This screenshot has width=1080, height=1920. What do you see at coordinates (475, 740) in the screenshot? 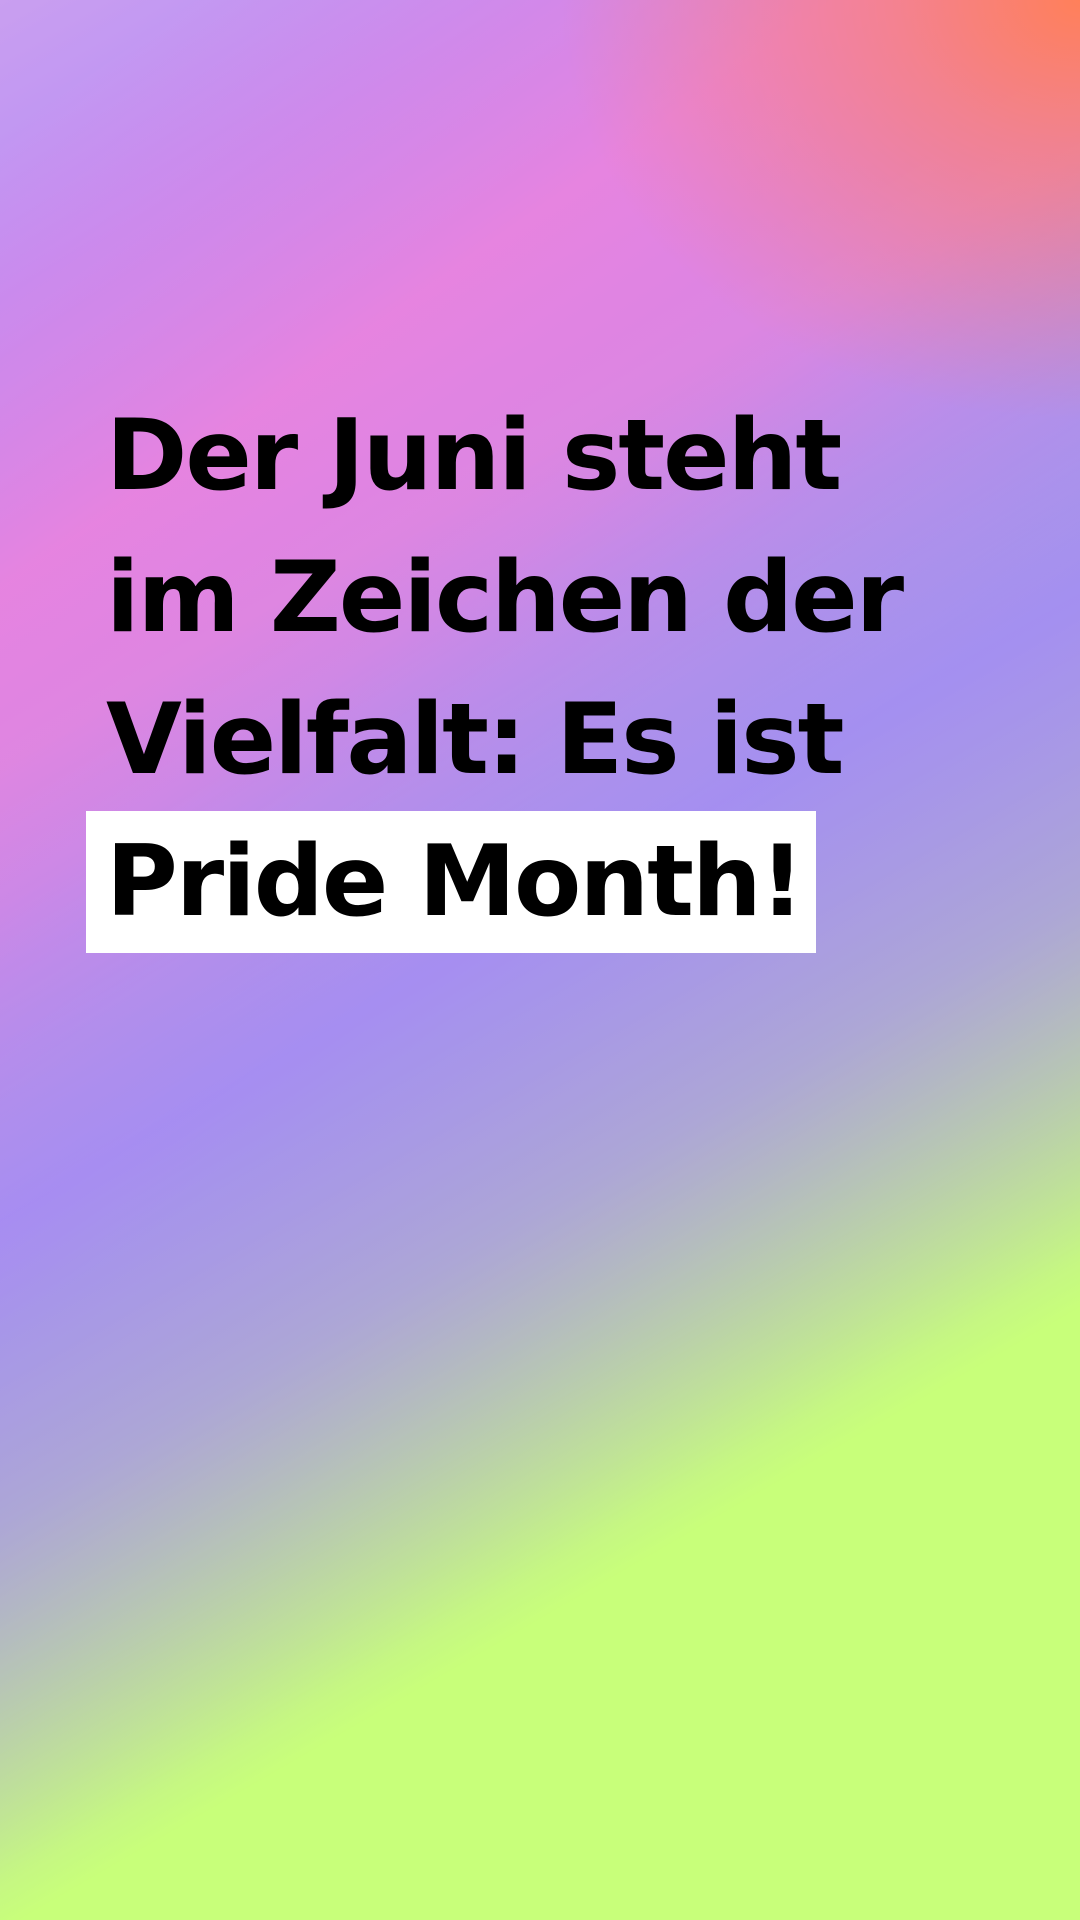
I see `headline-line-3: Vielfalt: Es ist` at bounding box center [475, 740].